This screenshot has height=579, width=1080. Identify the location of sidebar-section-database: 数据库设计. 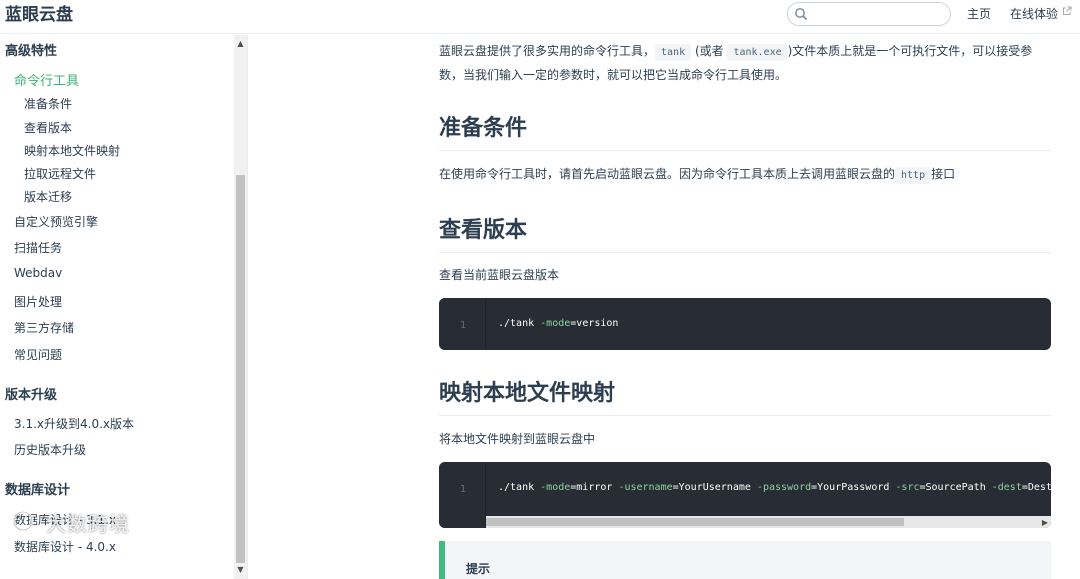
(37, 488).